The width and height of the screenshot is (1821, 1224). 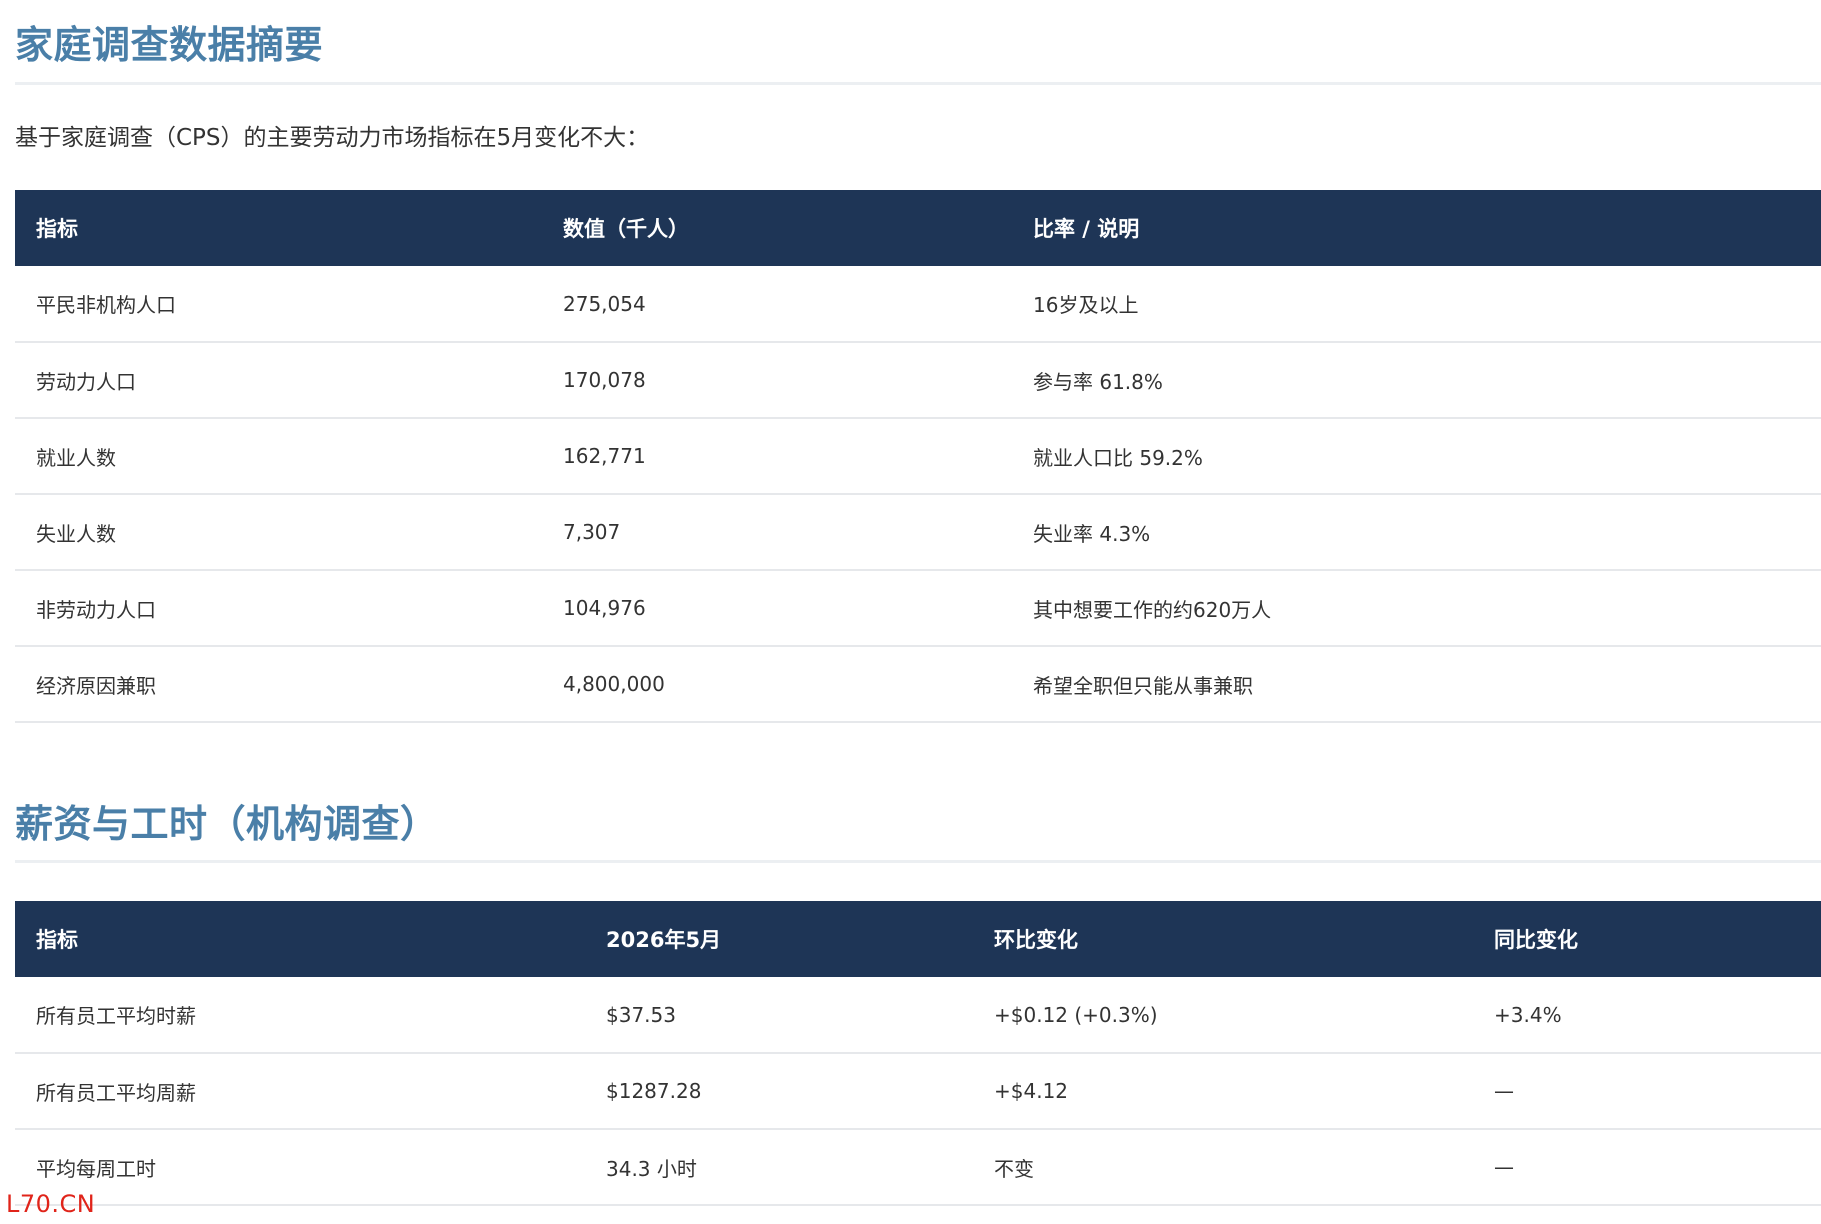 I want to click on column-header: 环比变化, so click(x=1036, y=940).